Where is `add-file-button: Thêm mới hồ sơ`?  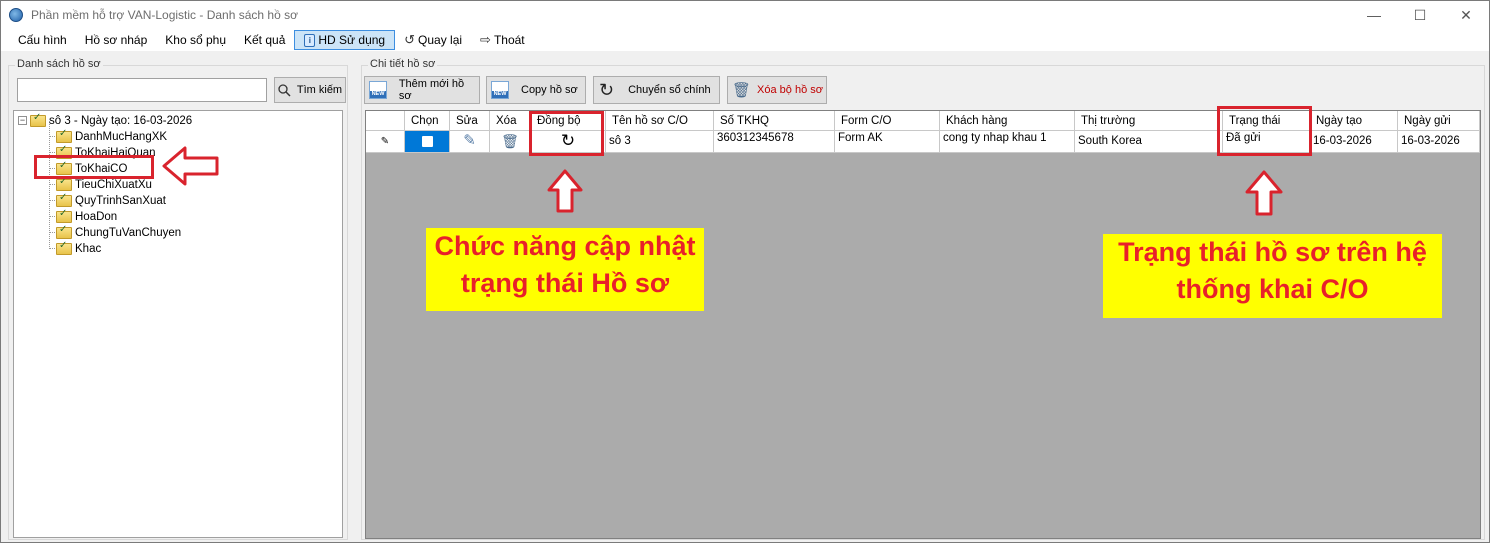 add-file-button: Thêm mới hồ sơ is located at coordinates (422, 90).